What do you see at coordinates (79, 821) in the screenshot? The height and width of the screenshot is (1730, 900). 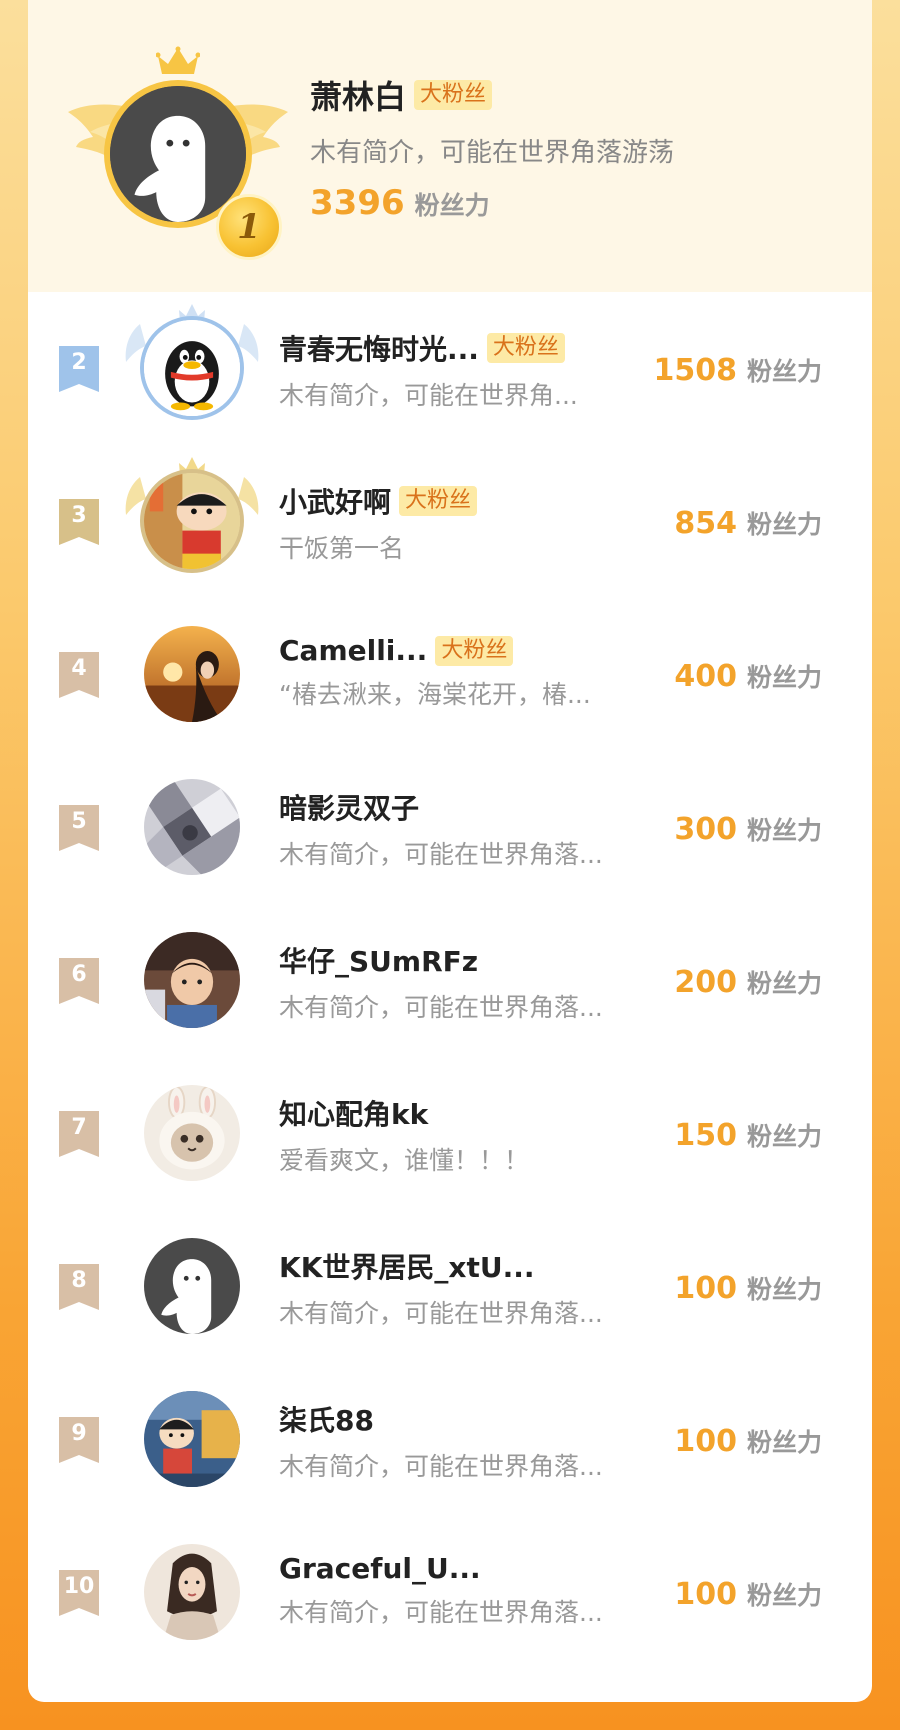 I see `rank-number: 5` at bounding box center [79, 821].